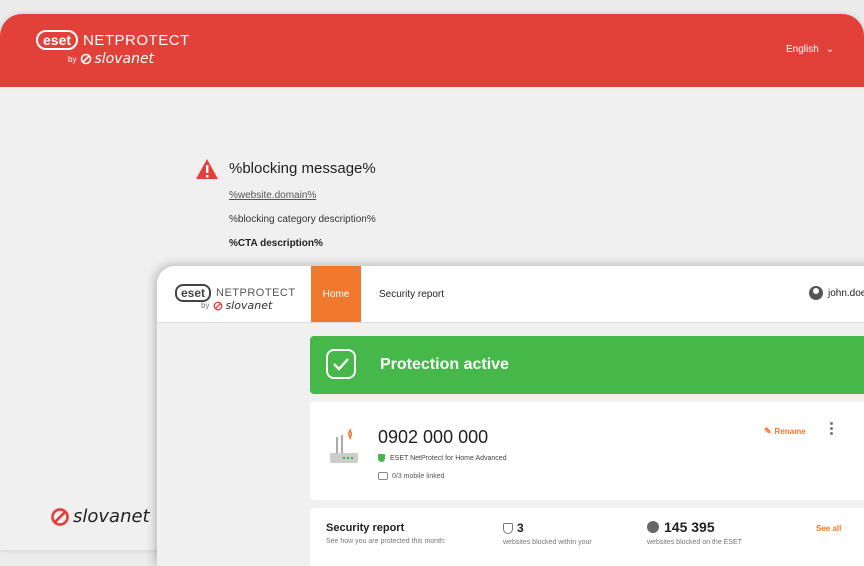 Image resolution: width=864 pixels, height=566 pixels. I want to click on user-avatar-icon, so click(816, 293).